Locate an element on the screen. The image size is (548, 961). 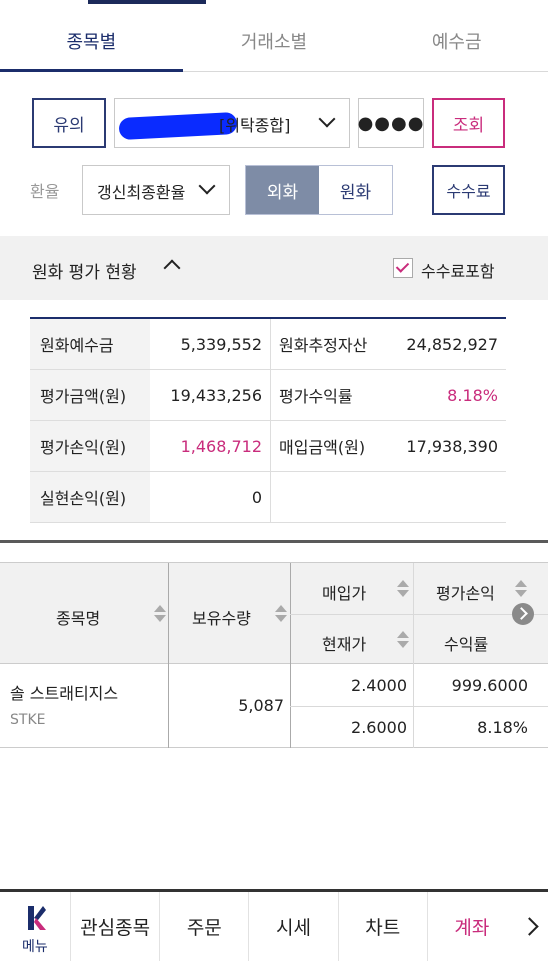
summary-key: 원화예수금 is located at coordinates (90, 344).